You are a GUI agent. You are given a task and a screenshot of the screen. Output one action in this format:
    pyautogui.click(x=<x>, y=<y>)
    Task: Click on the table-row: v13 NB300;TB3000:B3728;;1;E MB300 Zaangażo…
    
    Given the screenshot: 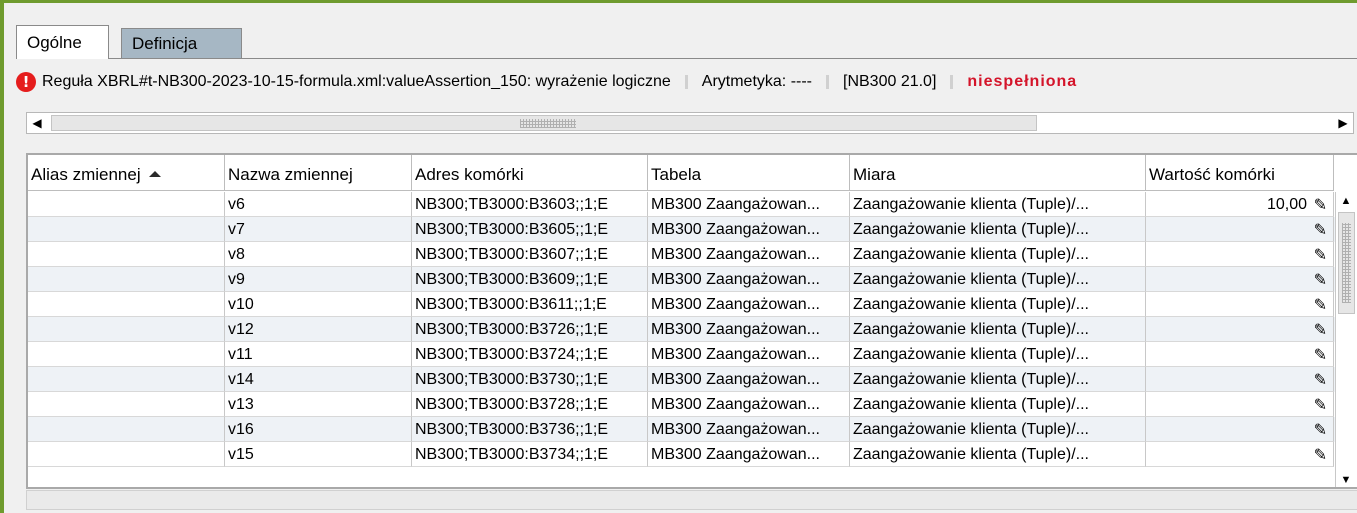 What is the action you would take?
    pyautogui.click(x=683, y=404)
    